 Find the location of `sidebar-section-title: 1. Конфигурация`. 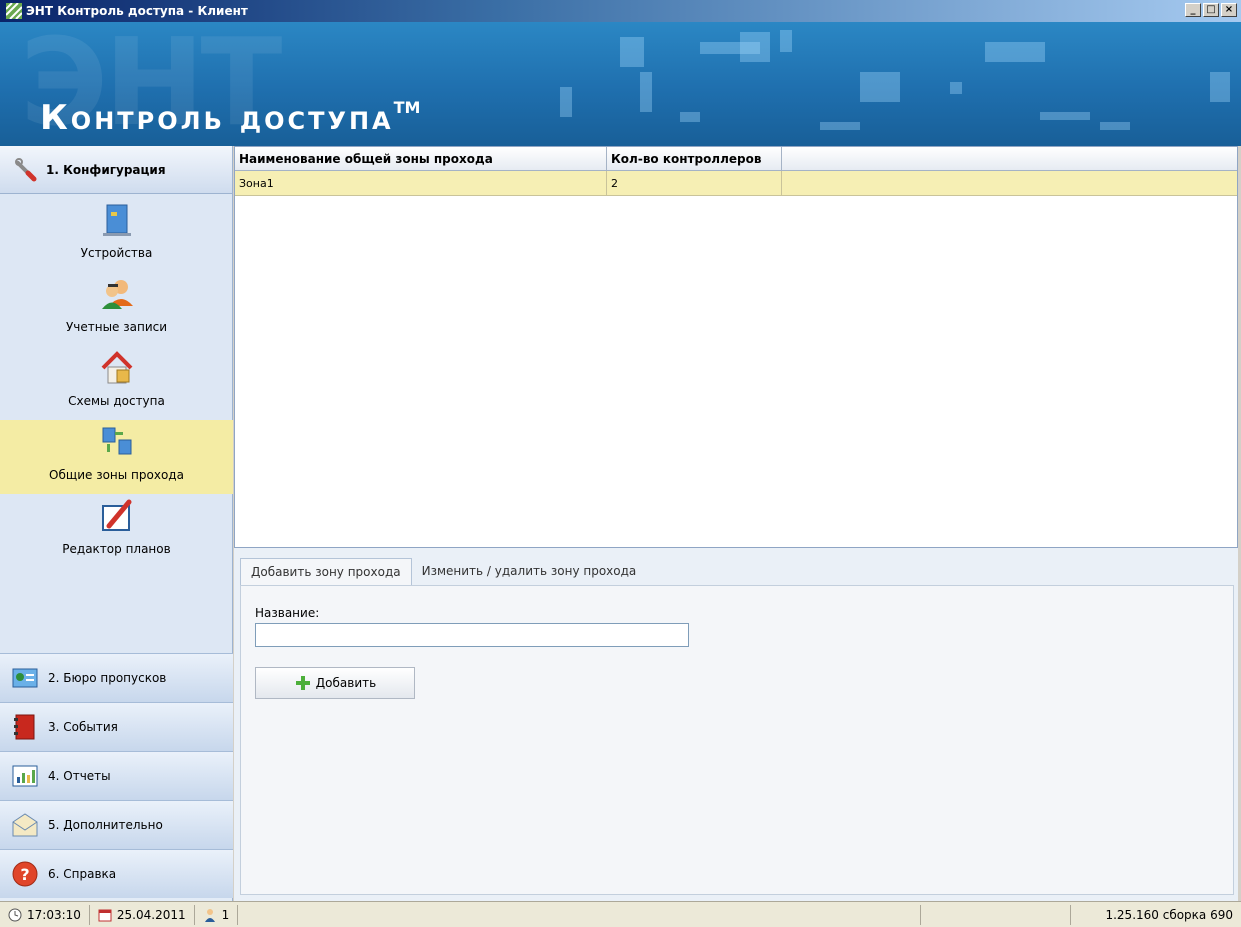

sidebar-section-title: 1. Конфигурация is located at coordinates (106, 169).